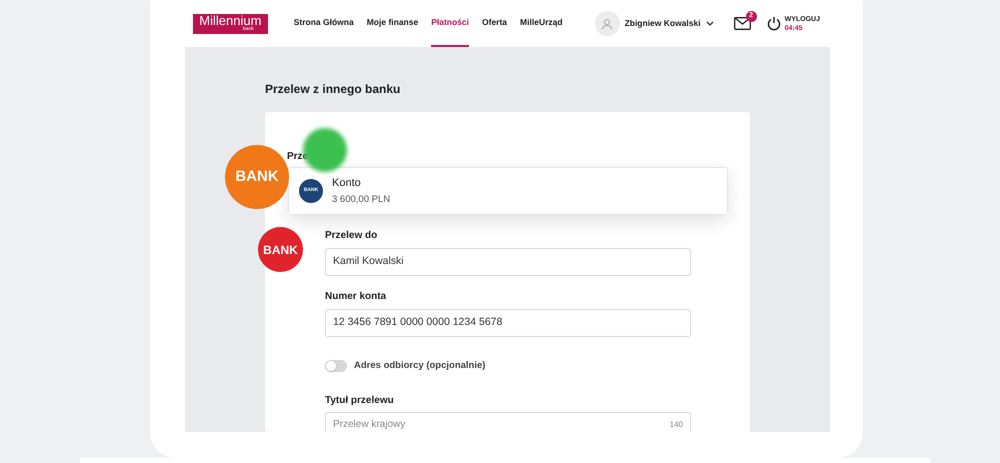  What do you see at coordinates (361, 200) in the screenshot?
I see `account-balance: 3 600,00 PLN` at bounding box center [361, 200].